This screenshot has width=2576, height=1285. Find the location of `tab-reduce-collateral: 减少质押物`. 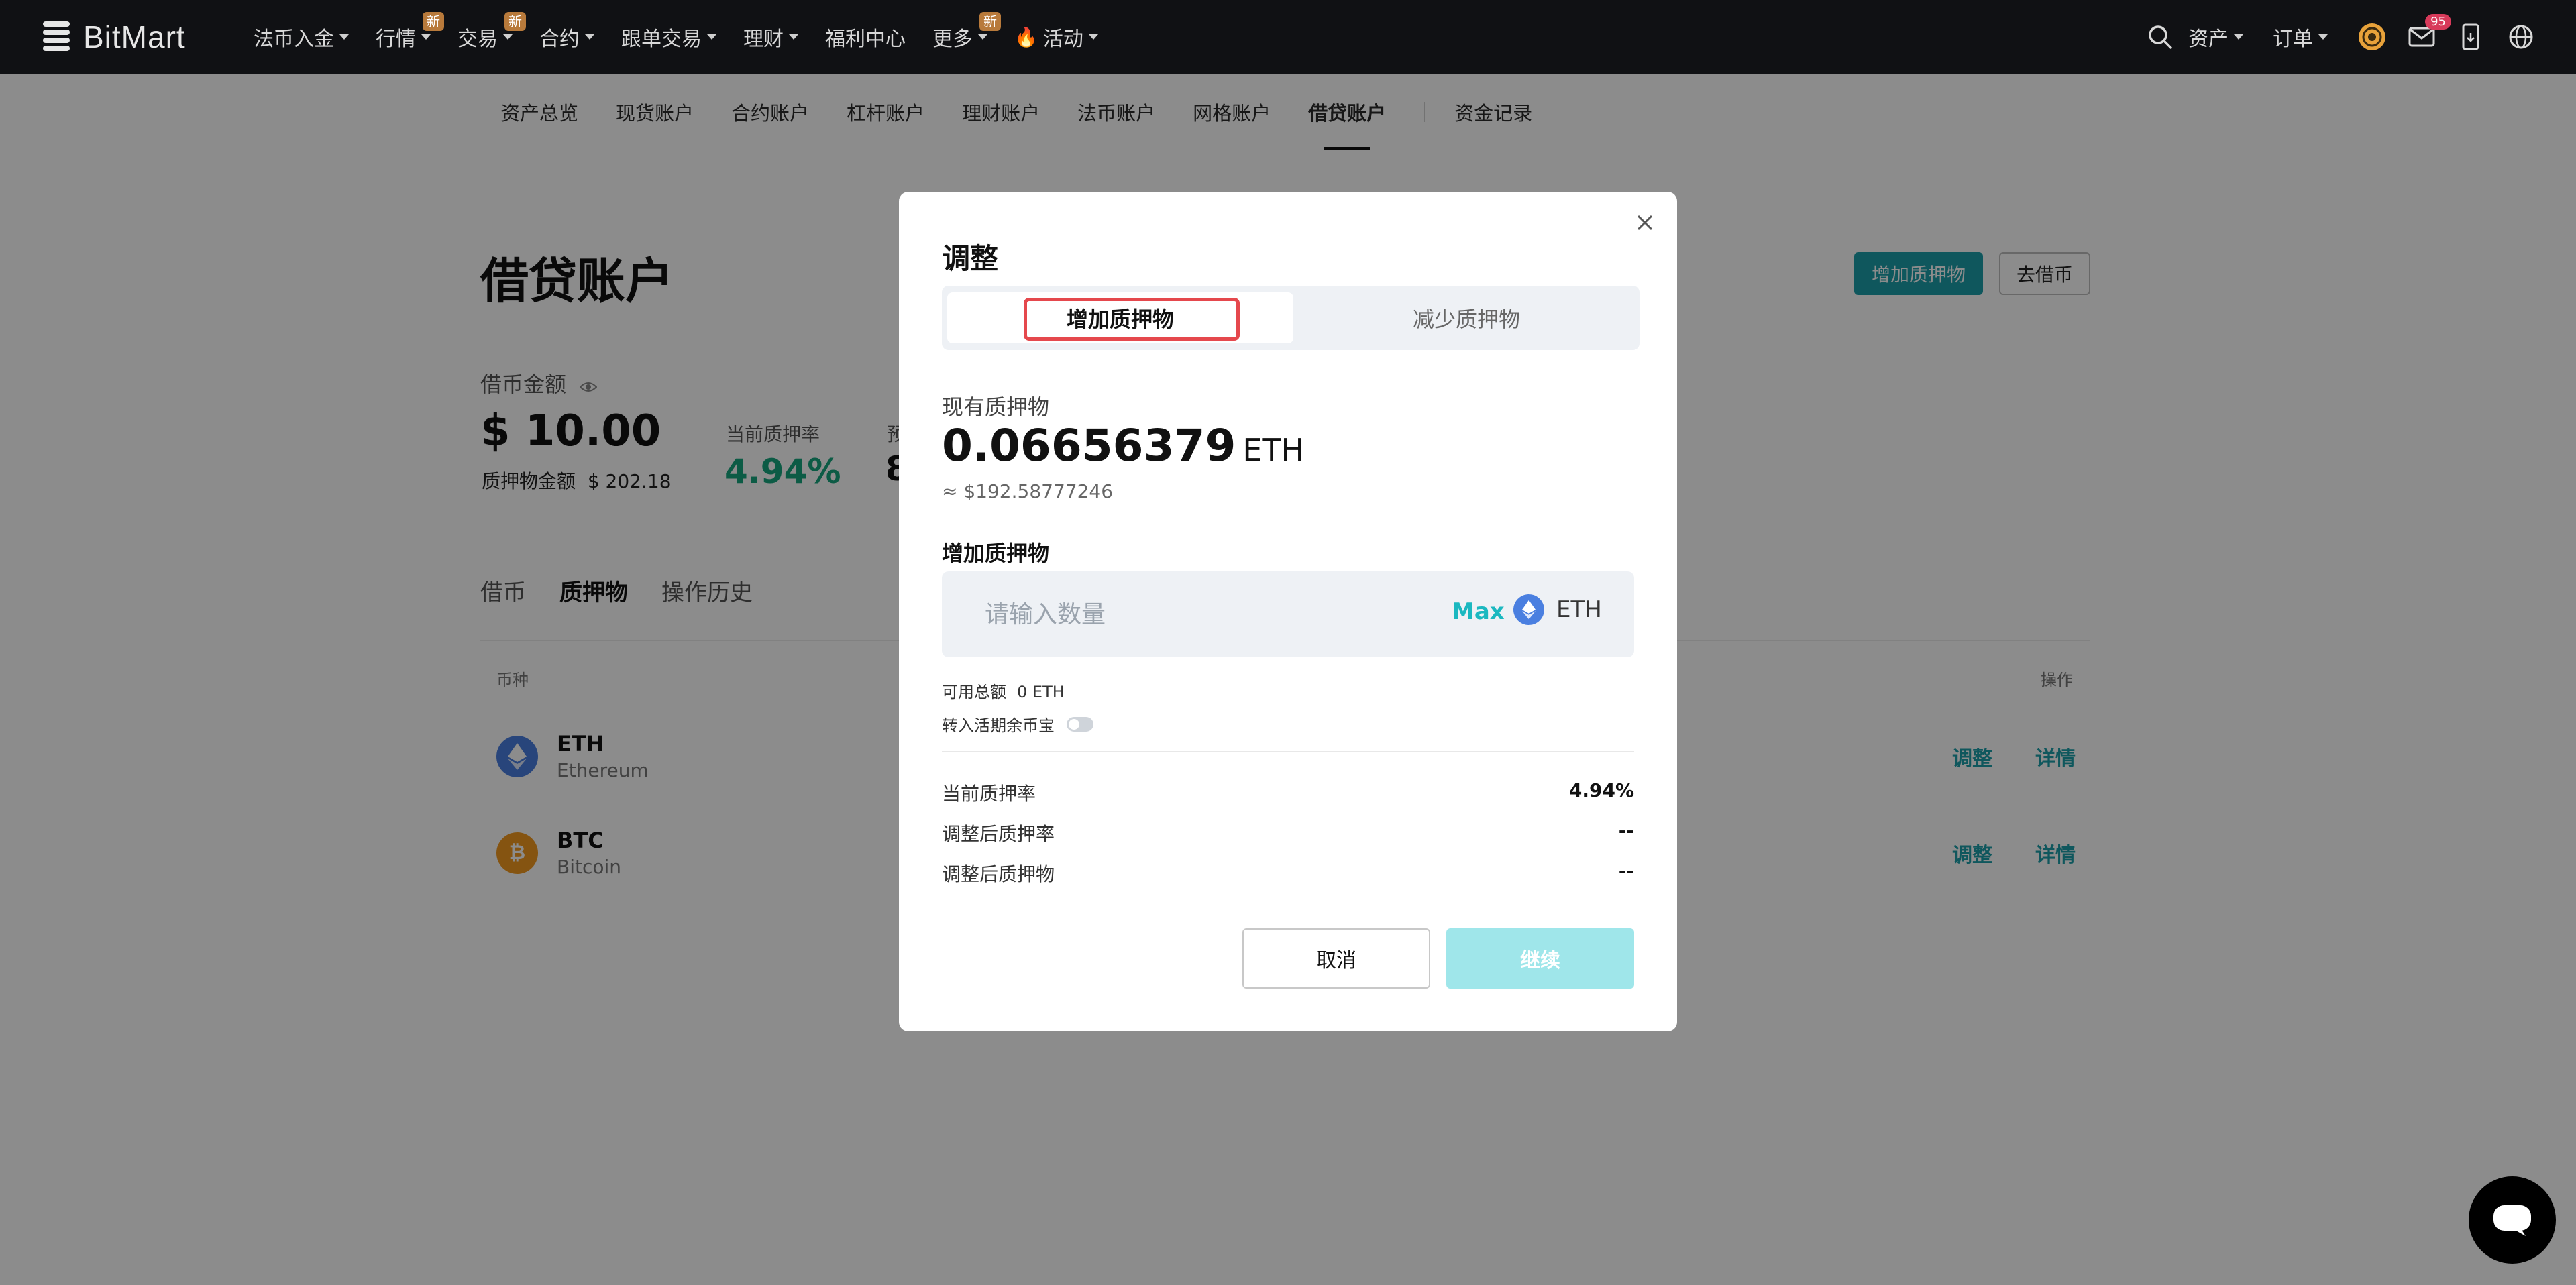

tab-reduce-collateral: 减少质押物 is located at coordinates (1466, 317).